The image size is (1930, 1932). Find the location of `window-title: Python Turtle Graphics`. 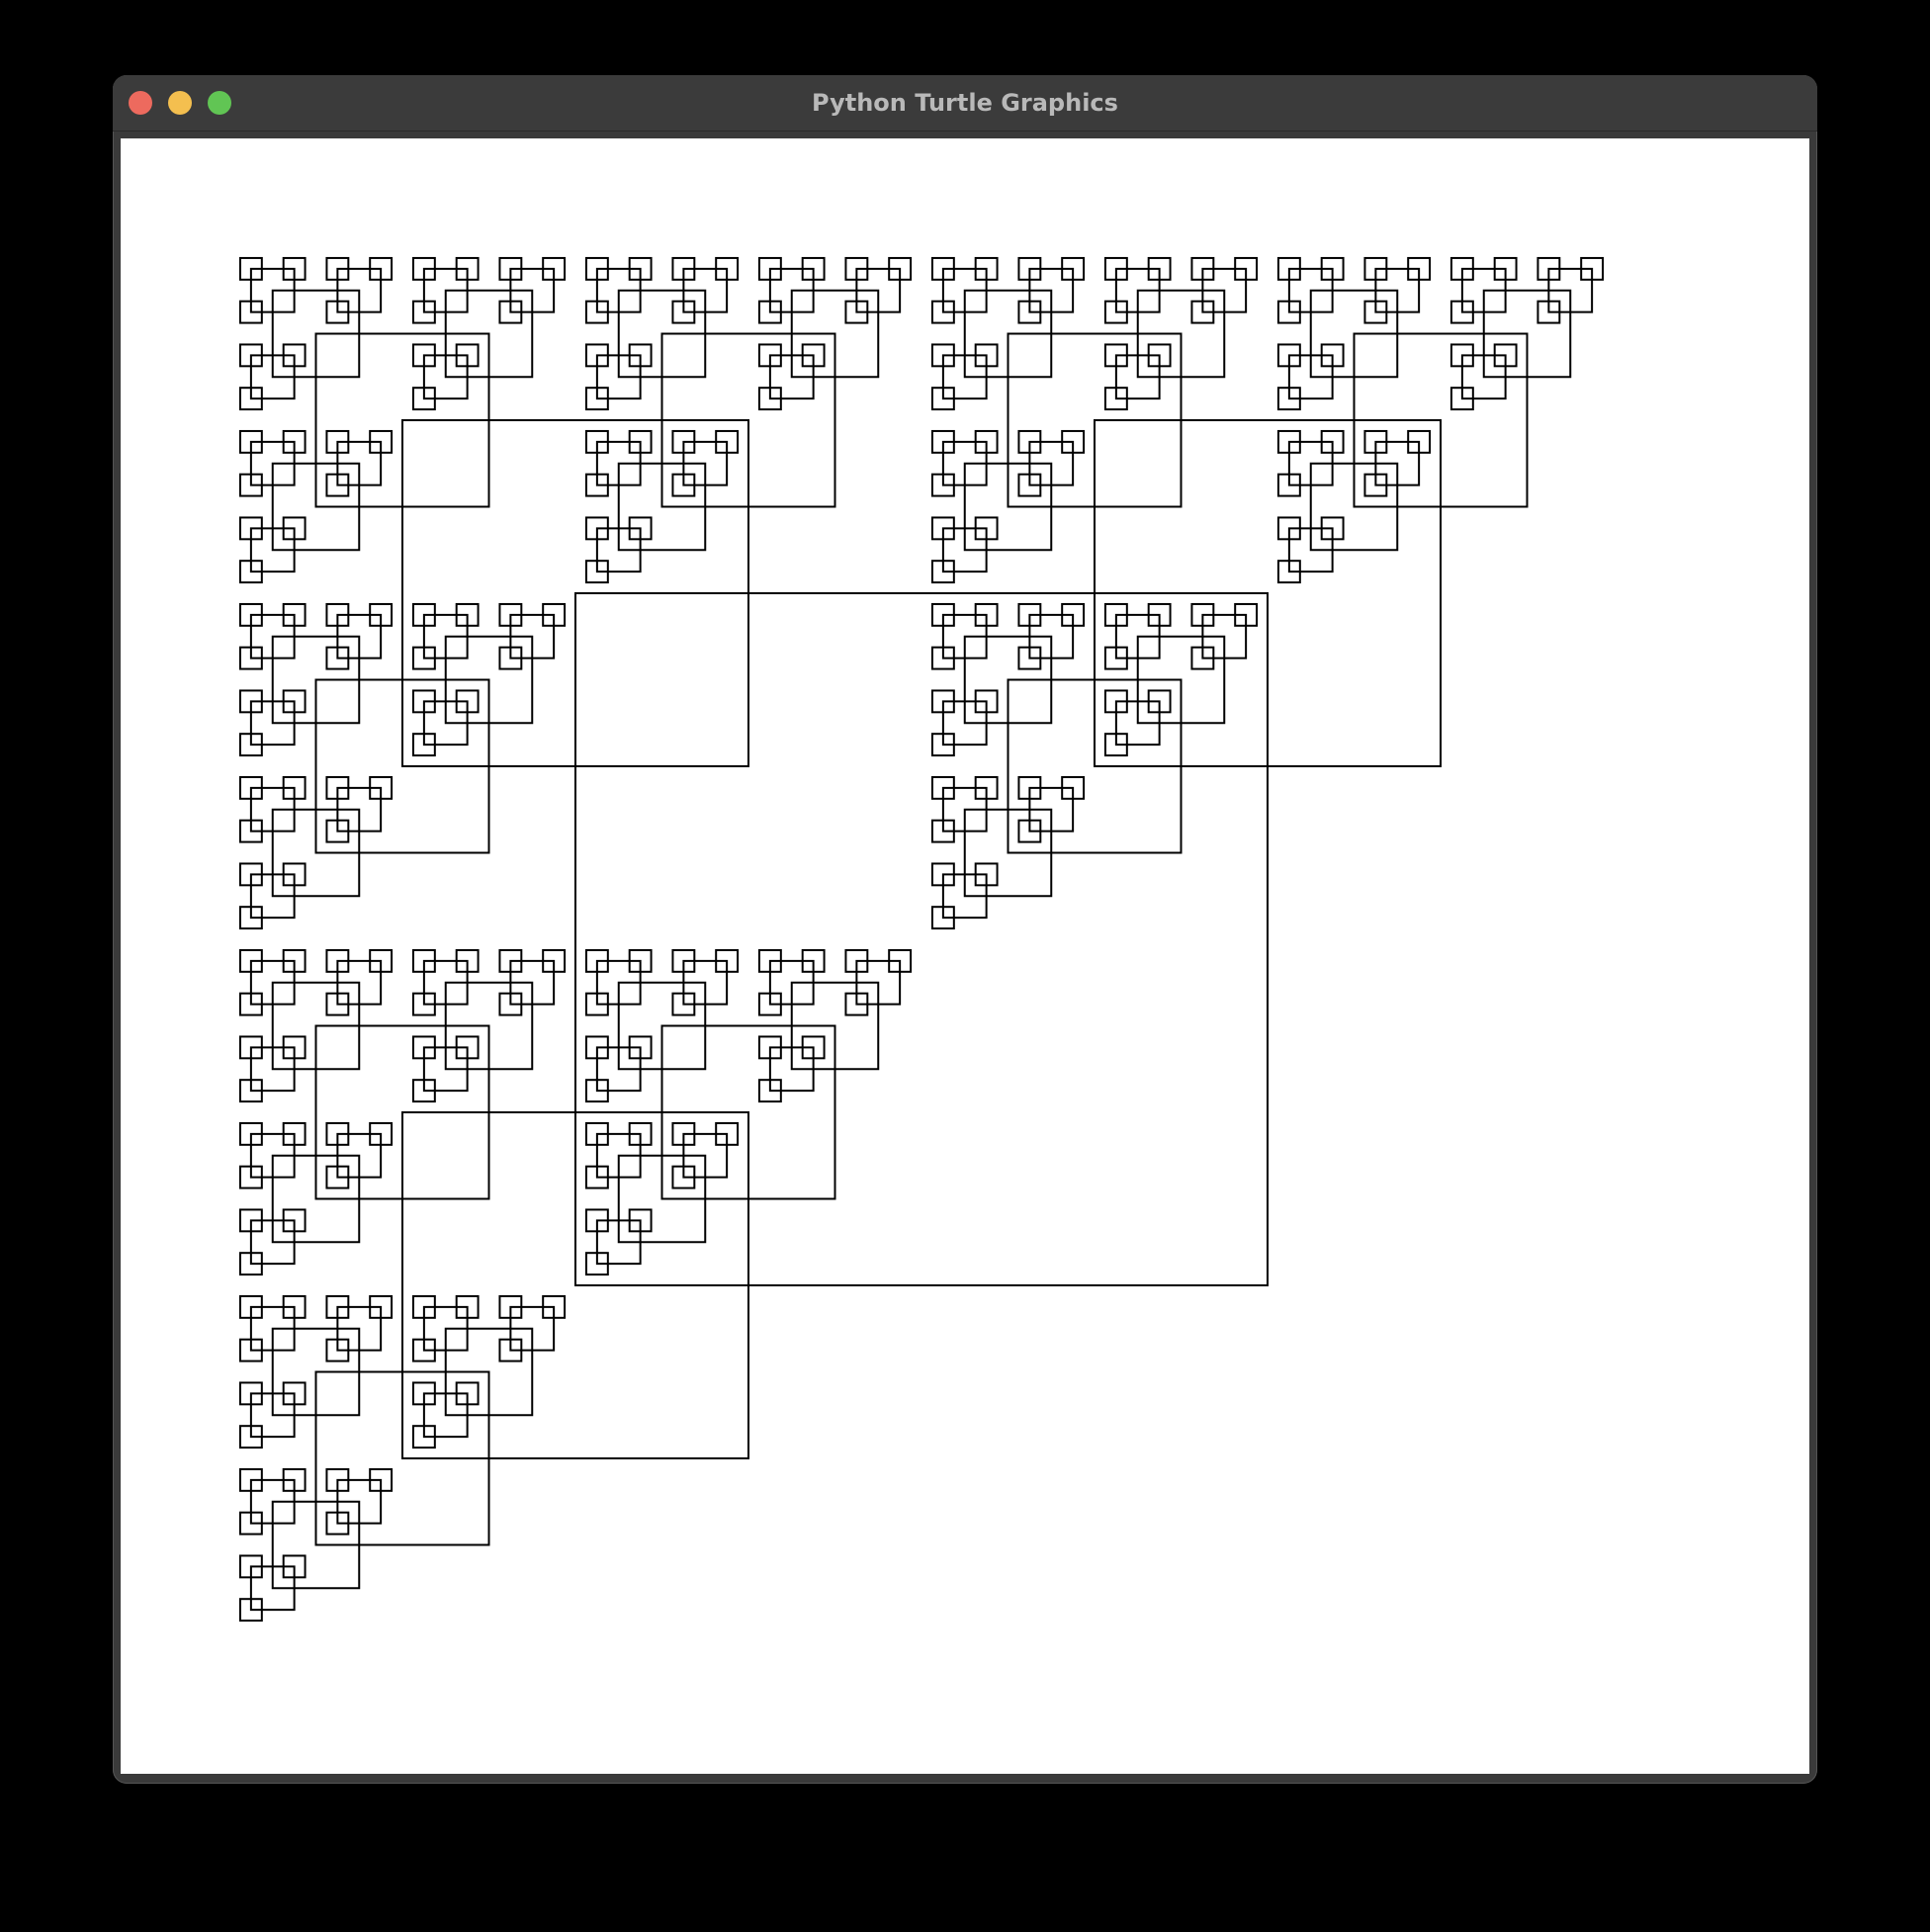

window-title: Python Turtle Graphics is located at coordinates (965, 103).